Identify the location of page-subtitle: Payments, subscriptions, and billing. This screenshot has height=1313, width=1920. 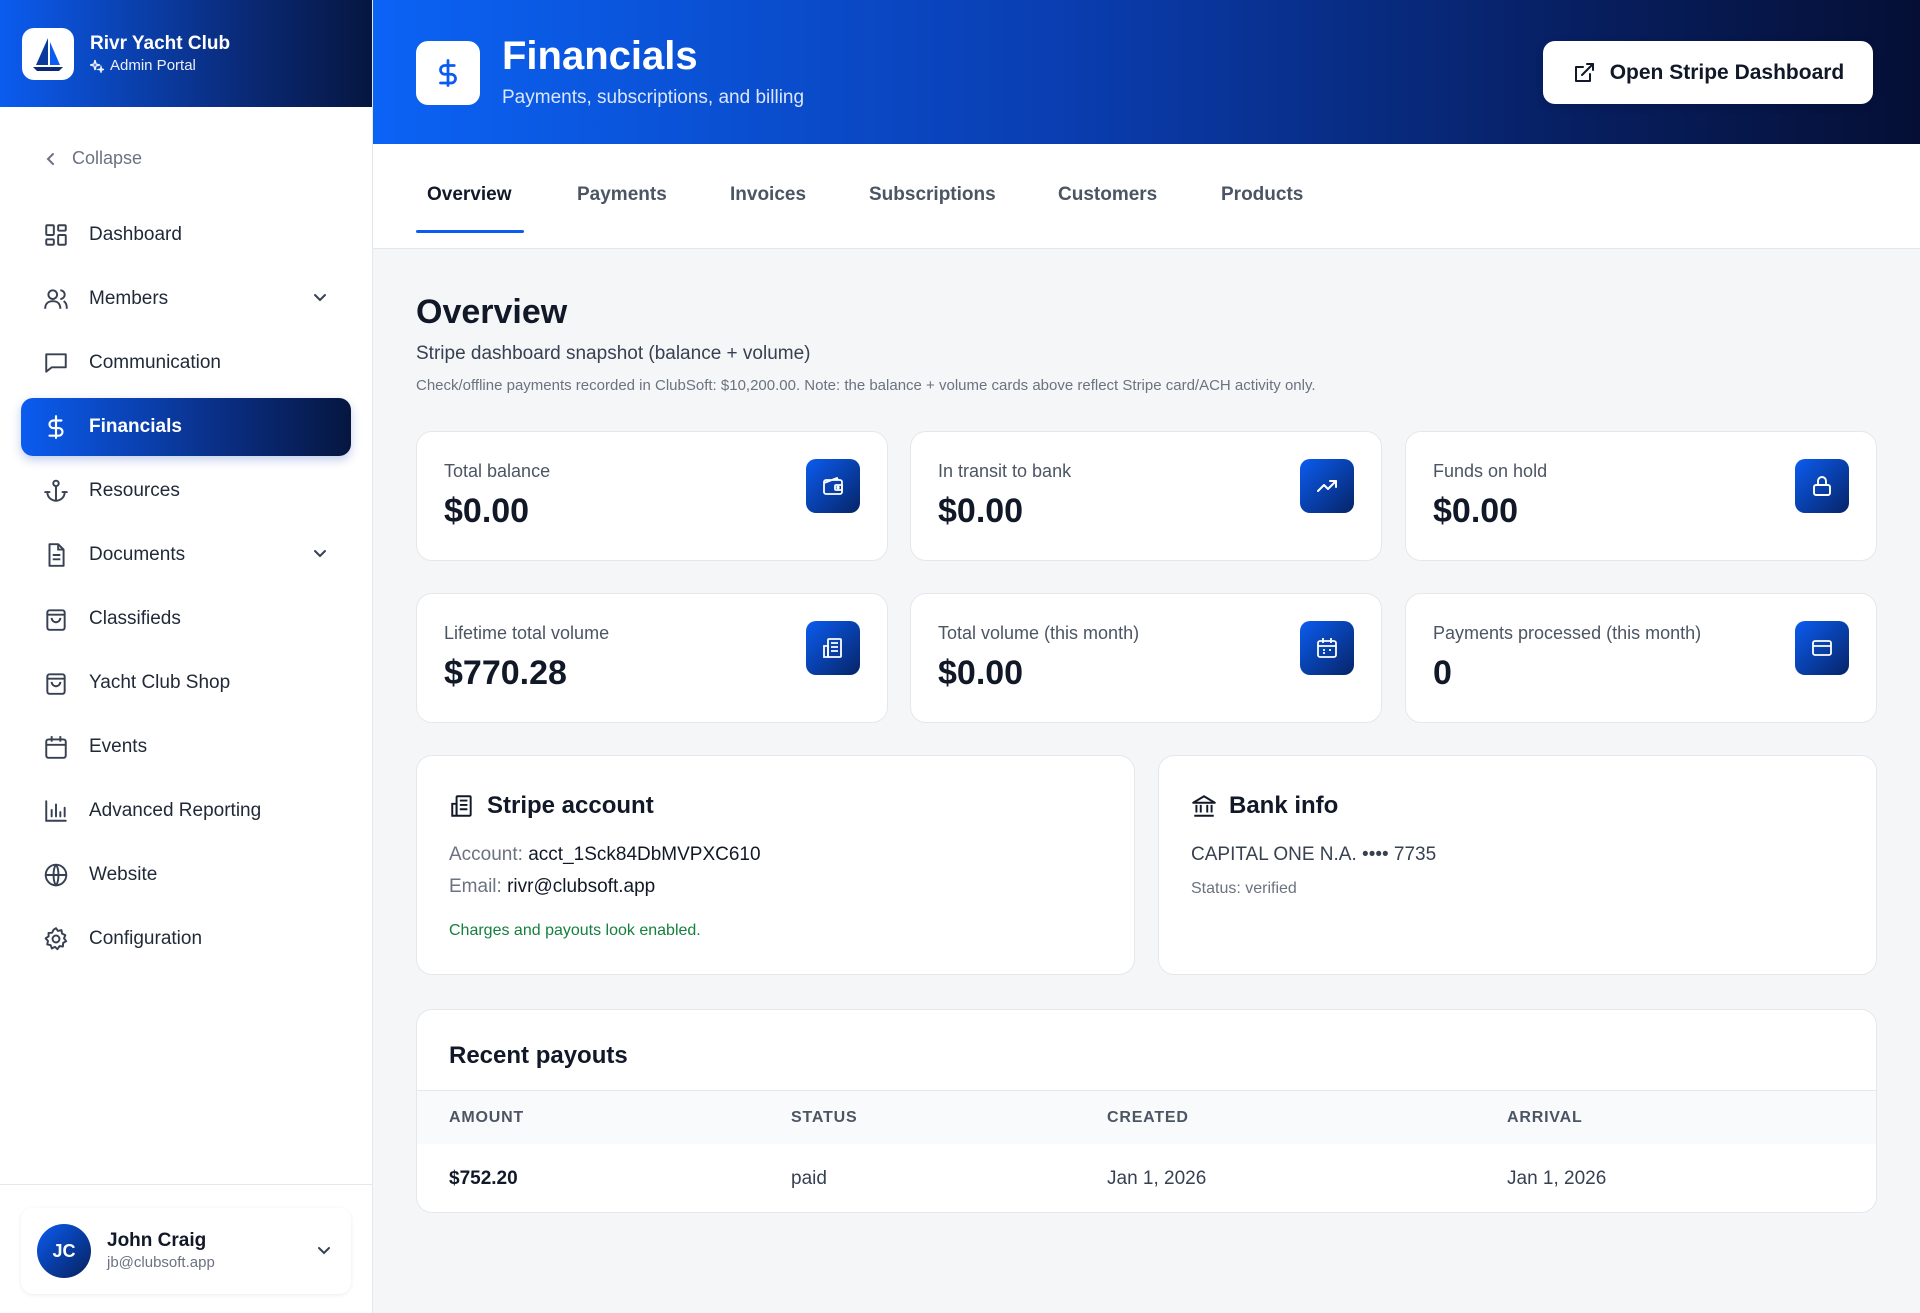
(653, 97).